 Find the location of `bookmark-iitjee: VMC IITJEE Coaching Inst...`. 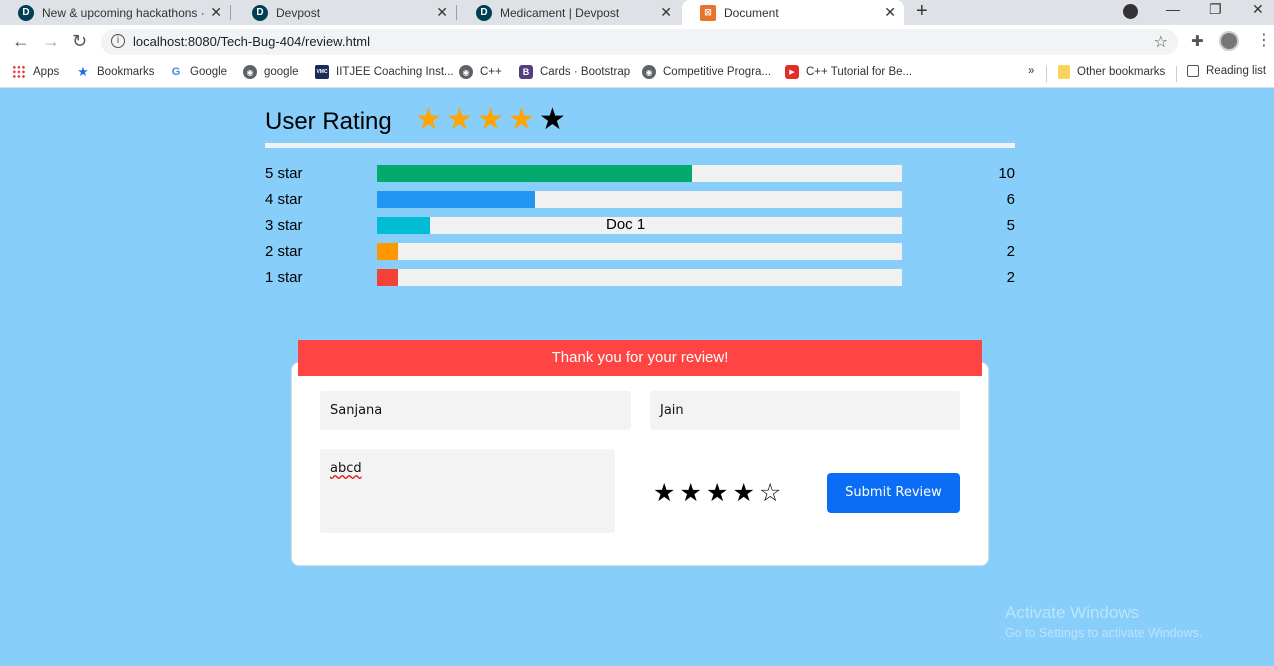

bookmark-iitjee: VMC IITJEE Coaching Inst... is located at coordinates (384, 72).